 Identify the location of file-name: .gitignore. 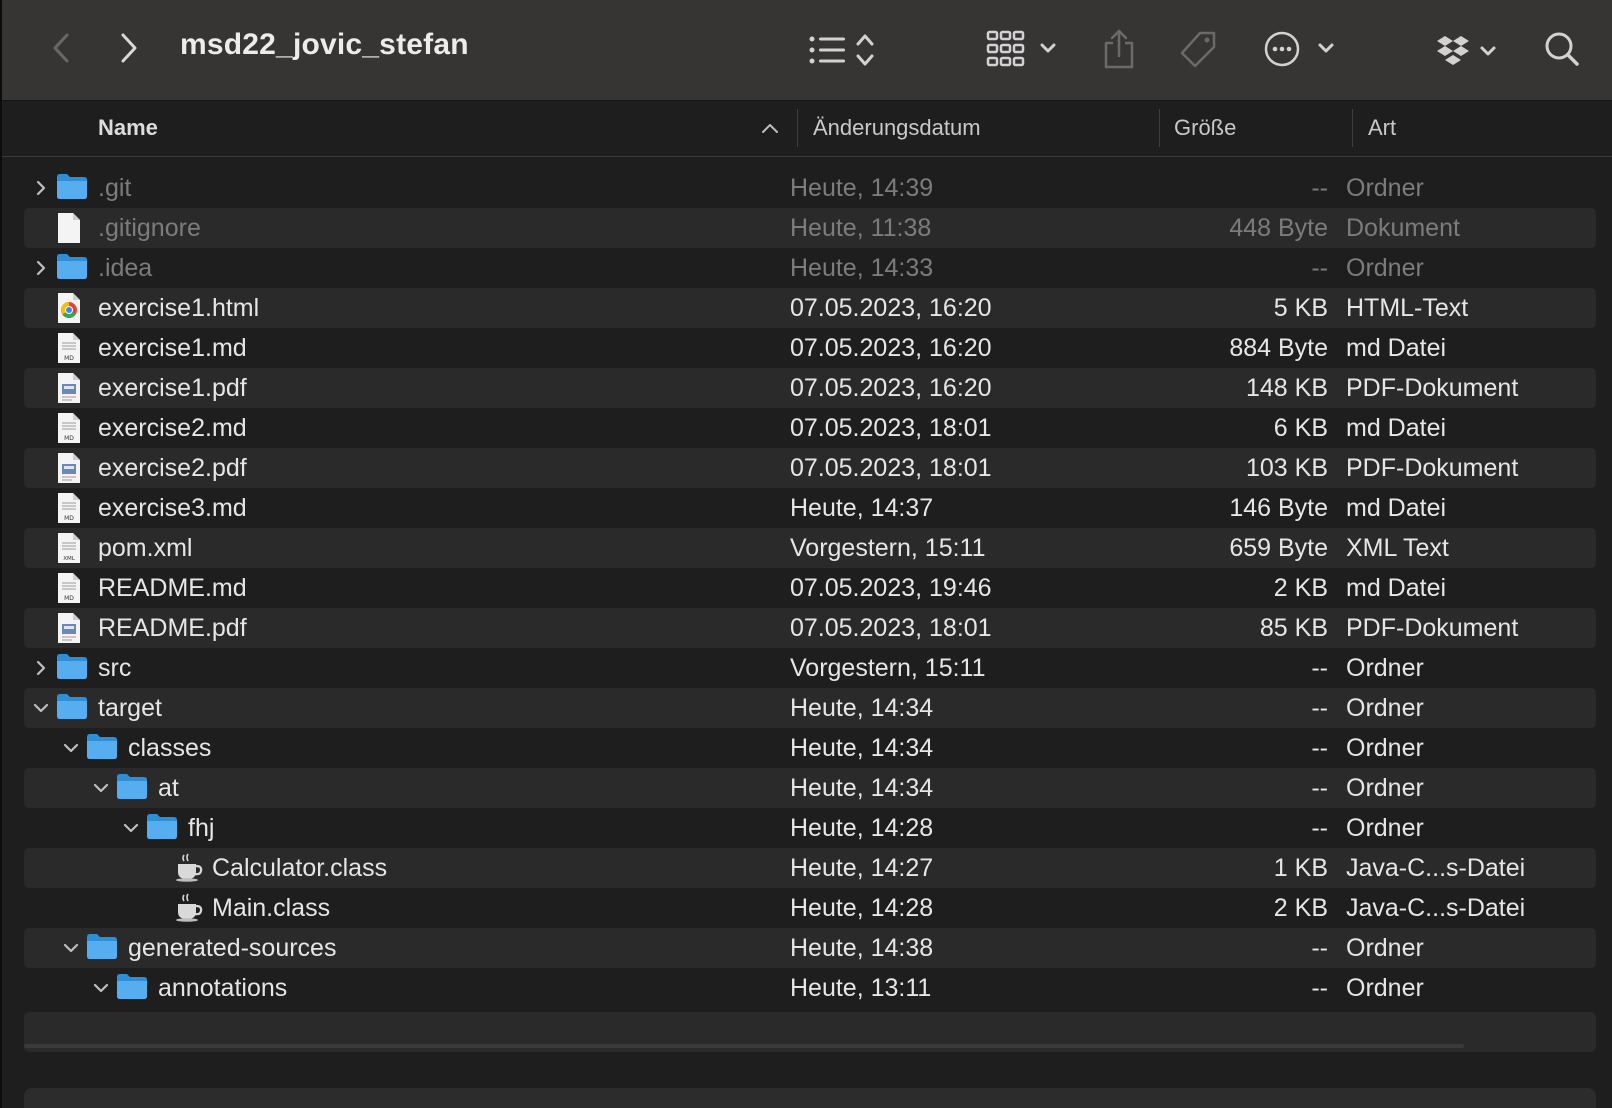
(149, 228).